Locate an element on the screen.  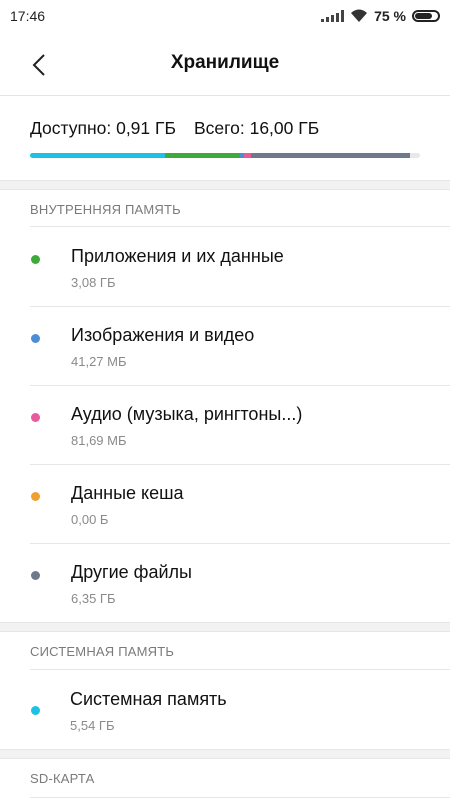
section-title-sd-card: SD-КАРТА is located at coordinates (62, 778).